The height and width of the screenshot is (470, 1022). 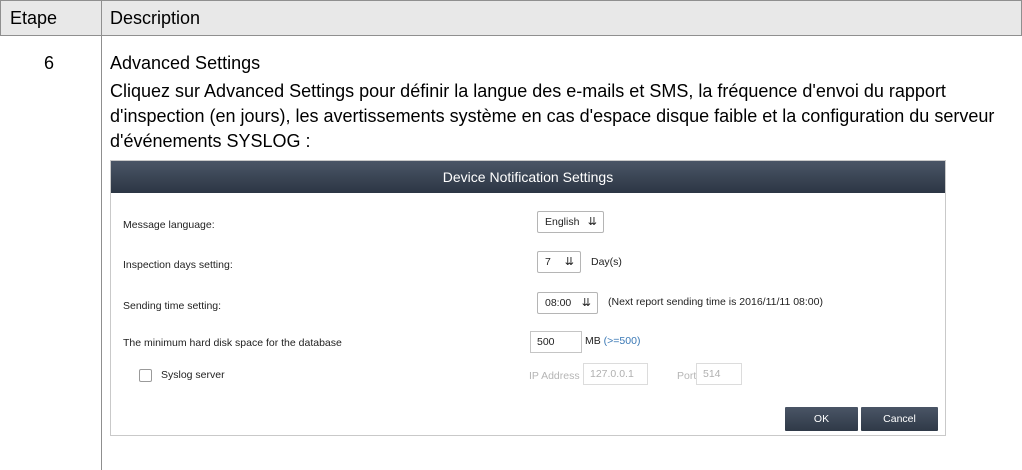 I want to click on min-disk-unit-line: MB (>=500), so click(x=612, y=341).